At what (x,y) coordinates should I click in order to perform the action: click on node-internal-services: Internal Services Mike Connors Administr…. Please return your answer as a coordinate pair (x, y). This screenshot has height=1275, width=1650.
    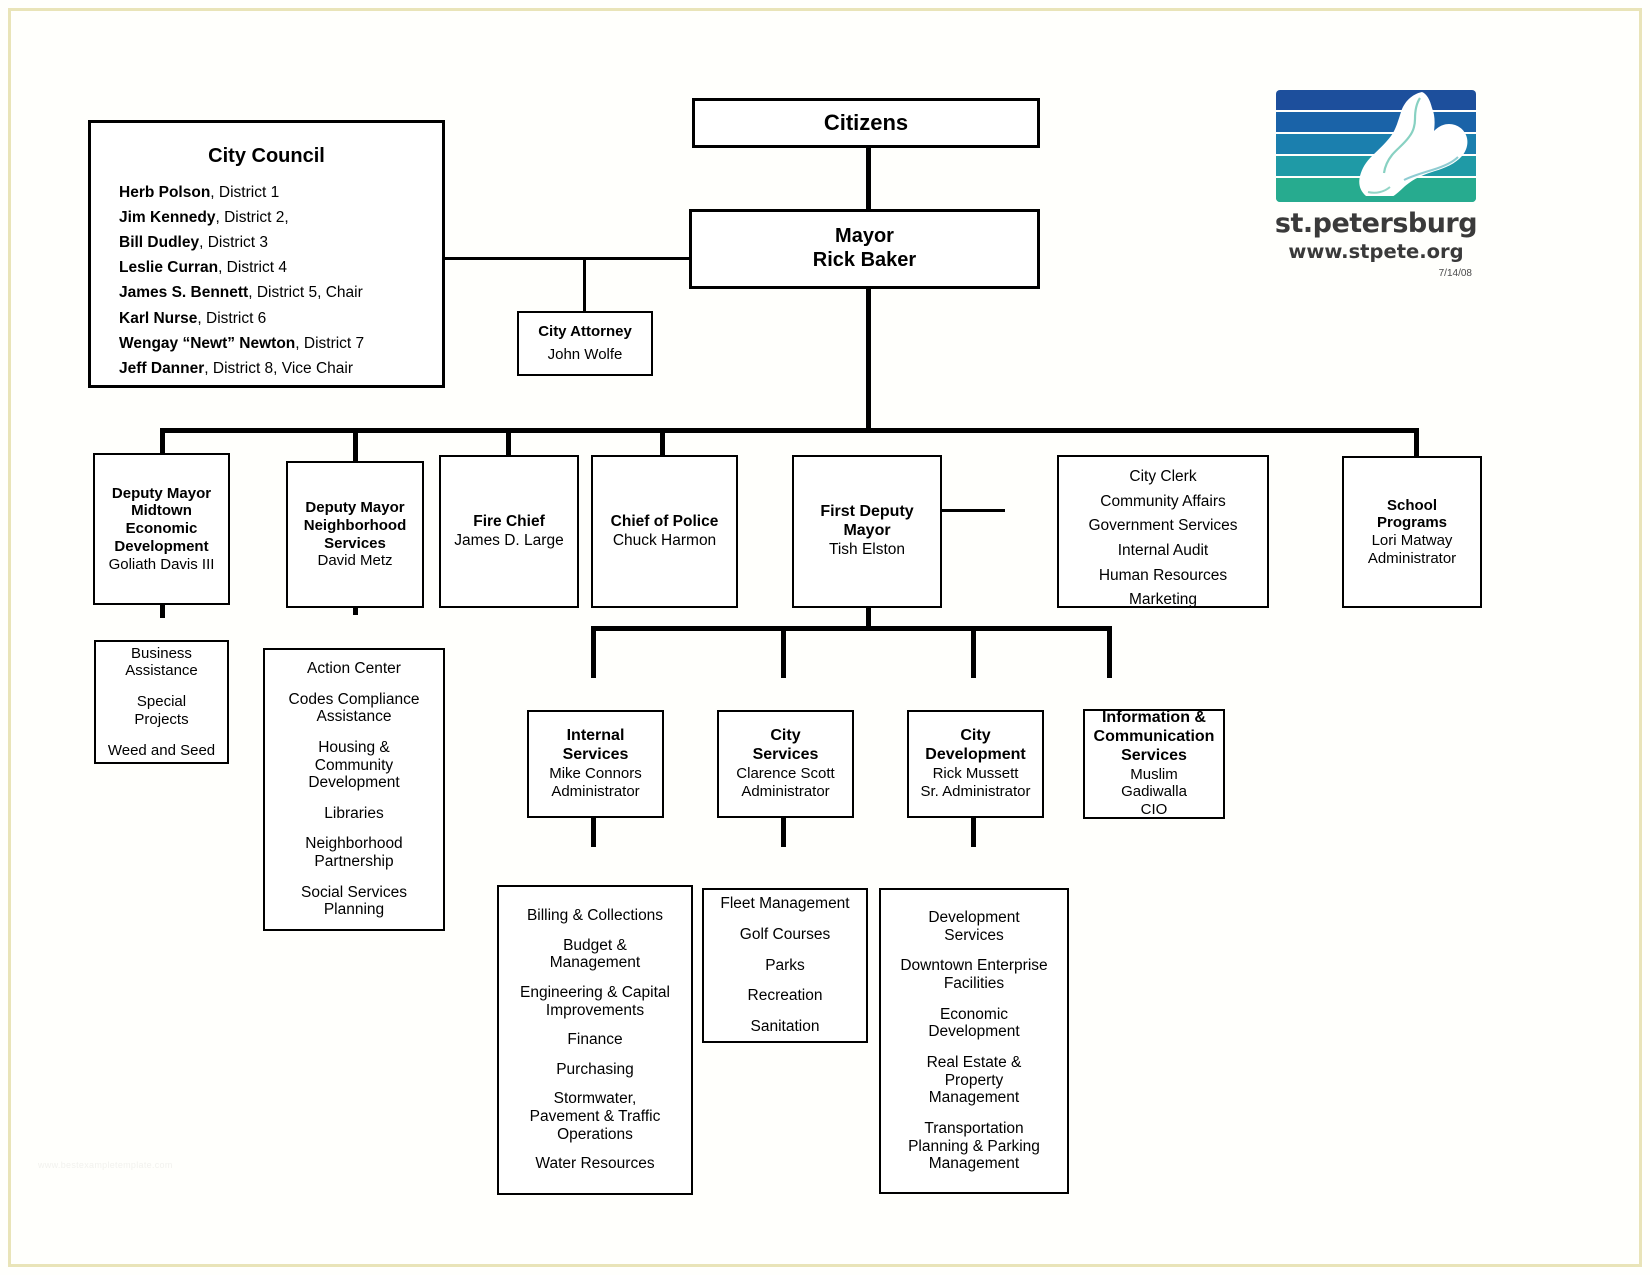
    Looking at the image, I should click on (595, 764).